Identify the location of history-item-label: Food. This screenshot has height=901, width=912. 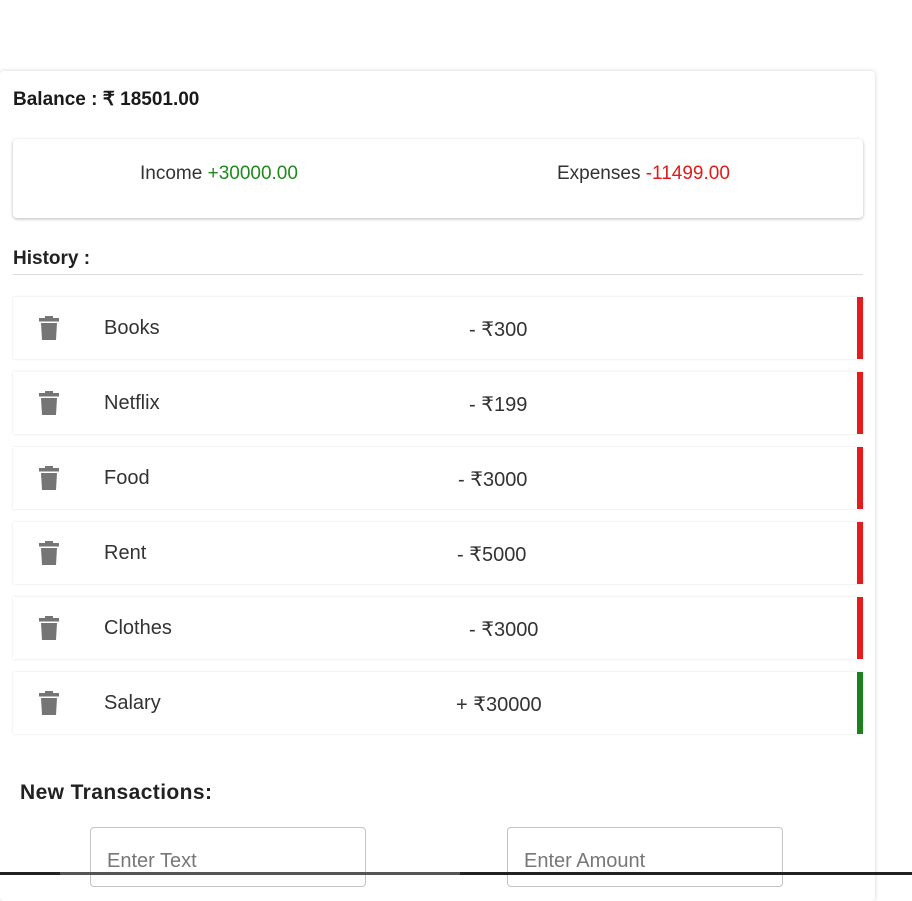
(127, 478).